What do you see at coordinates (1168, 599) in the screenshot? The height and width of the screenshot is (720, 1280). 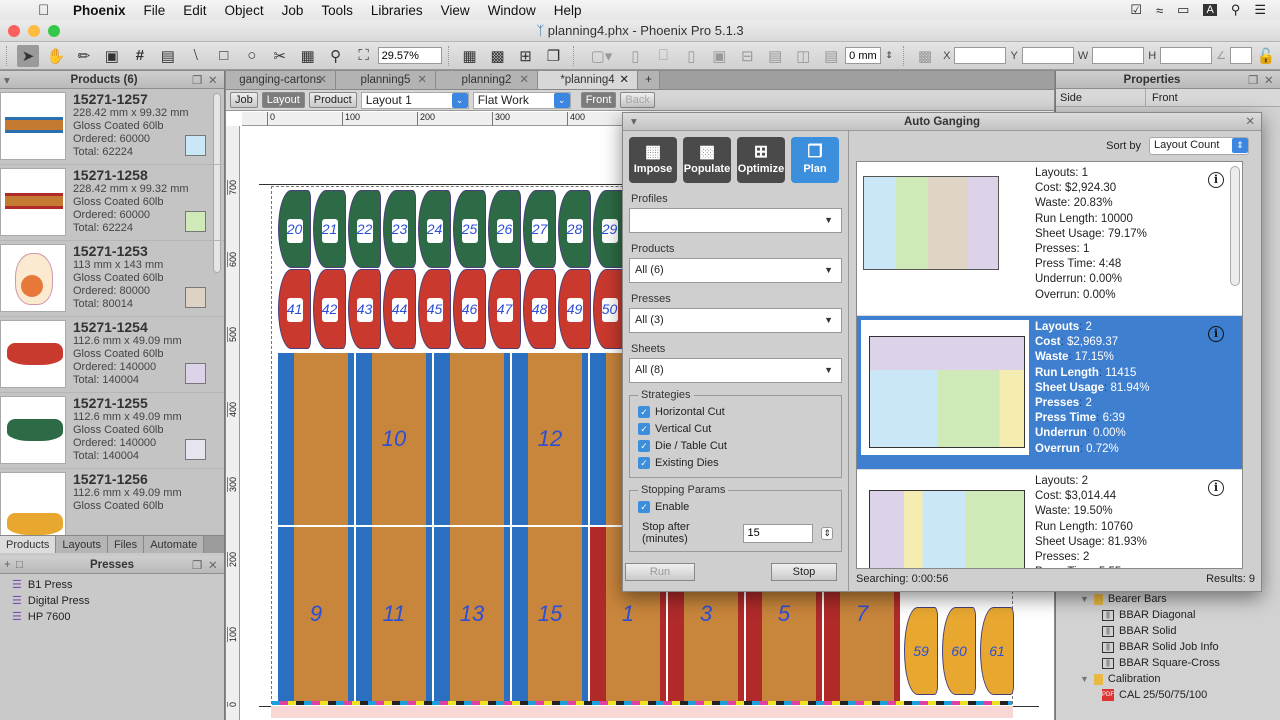 I see `tree-folder: ▼ Bearer Bars` at bounding box center [1168, 599].